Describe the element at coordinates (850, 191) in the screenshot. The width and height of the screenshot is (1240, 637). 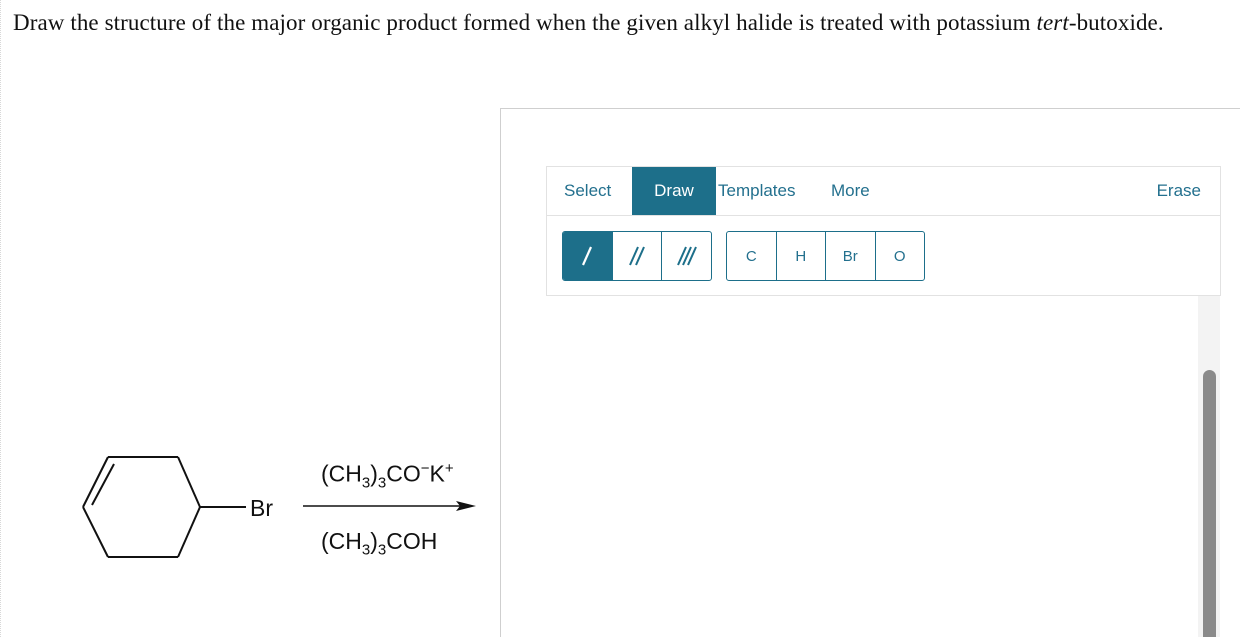
I see `more-menu-button: More` at that location.